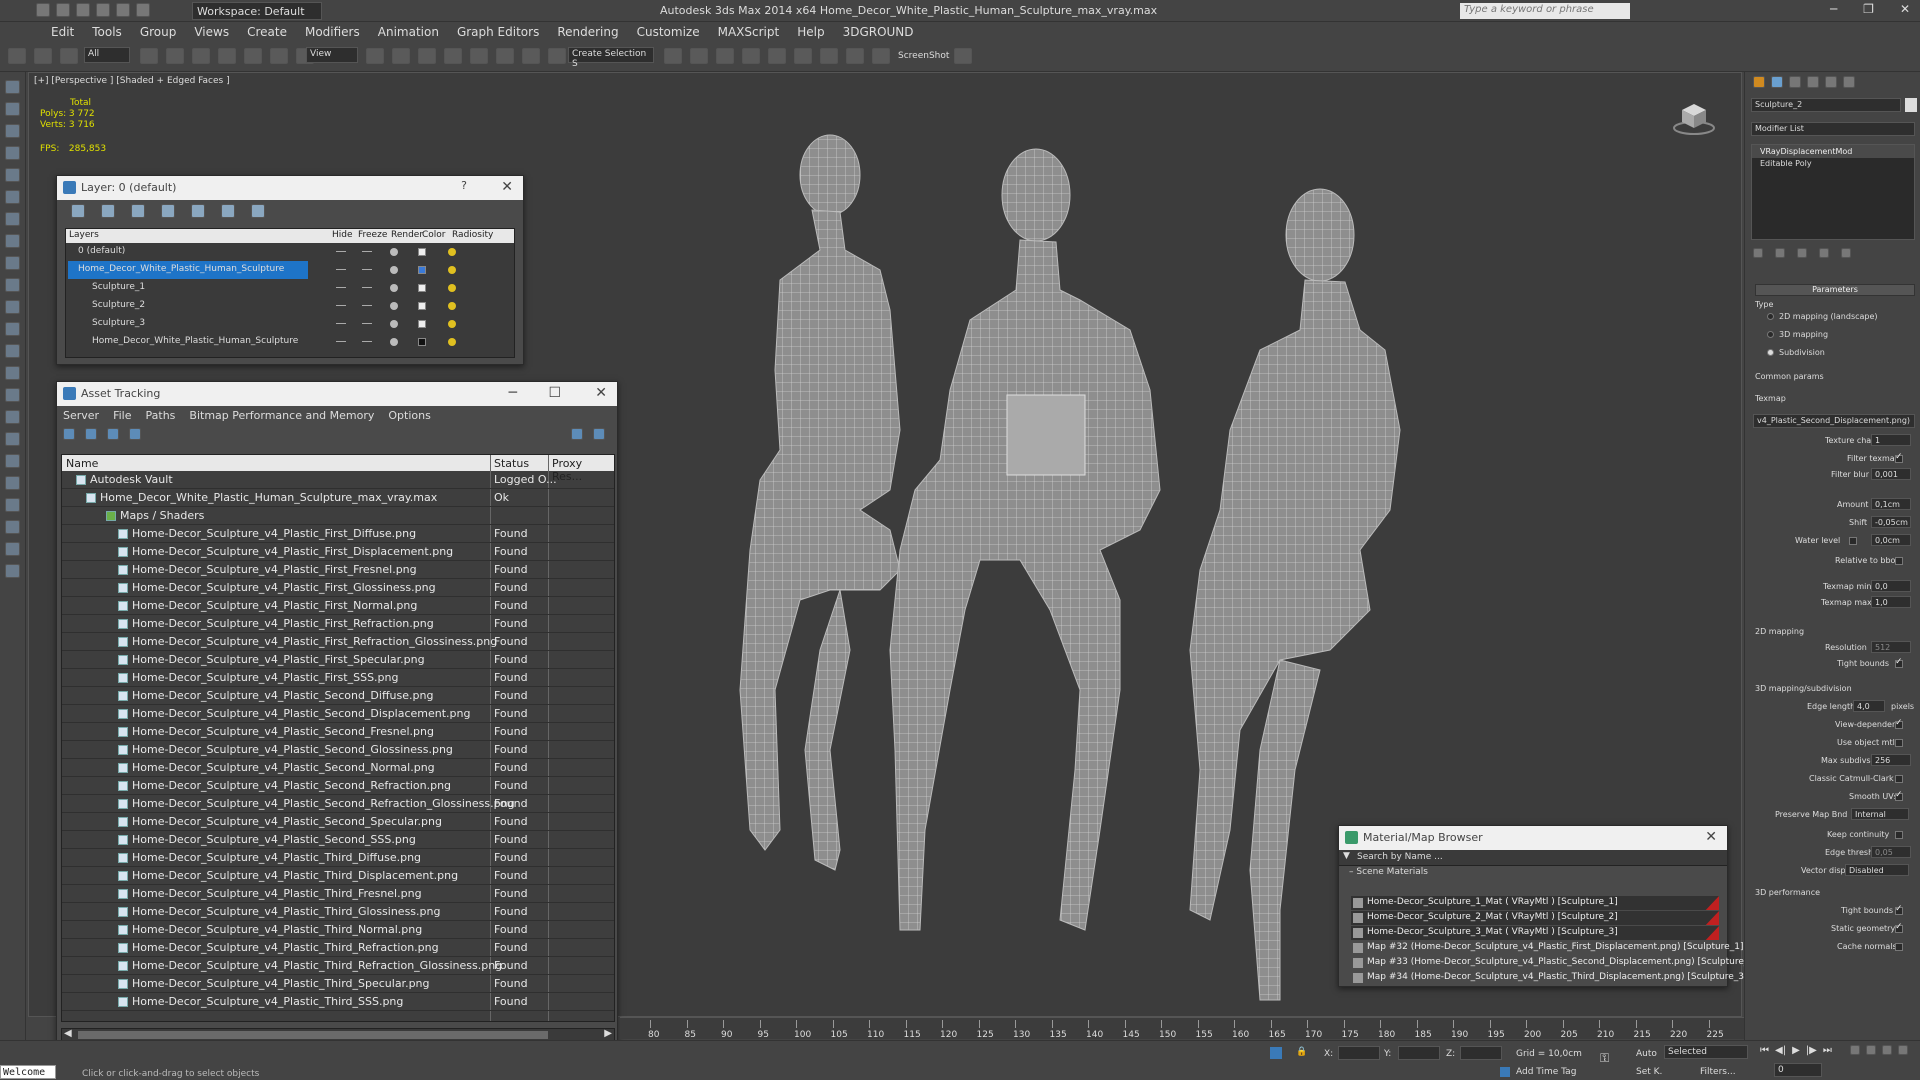 The height and width of the screenshot is (1080, 1920). Describe the element at coordinates (1802, 253) in the screenshot. I see `make-unique-icon` at that location.